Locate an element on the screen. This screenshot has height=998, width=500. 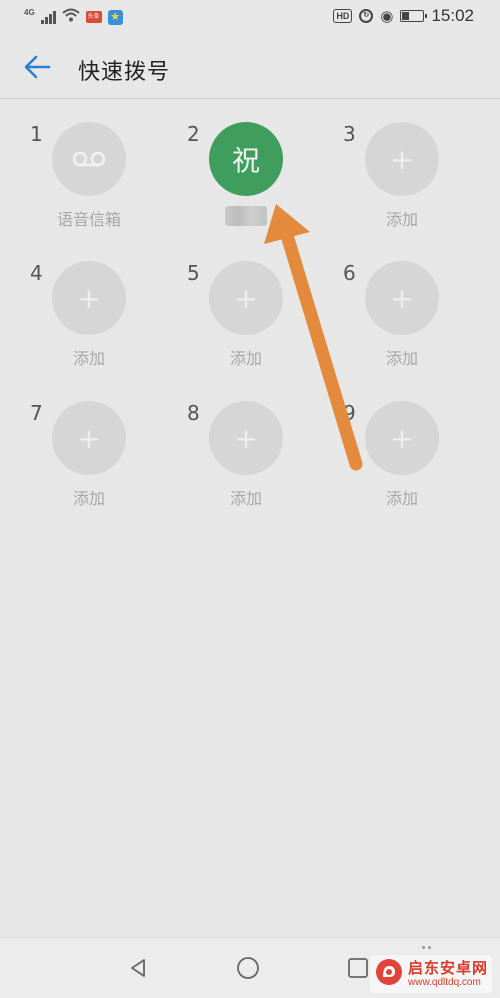
battery-icon is located at coordinates (414, 16).